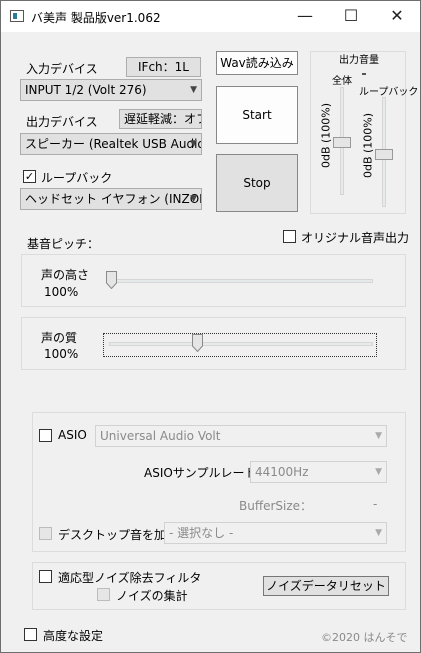 This screenshot has width=421, height=653. Describe the element at coordinates (384, 154) in the screenshot. I see `loopback-volume-thumb` at that location.